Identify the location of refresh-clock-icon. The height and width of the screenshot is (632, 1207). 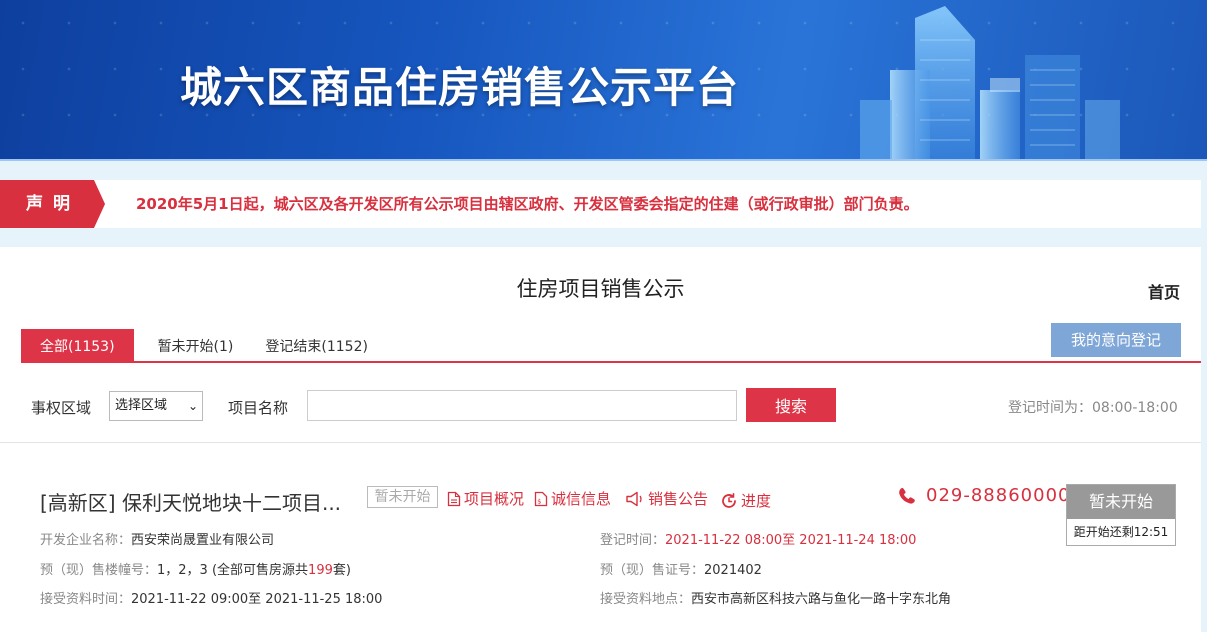
(729, 500).